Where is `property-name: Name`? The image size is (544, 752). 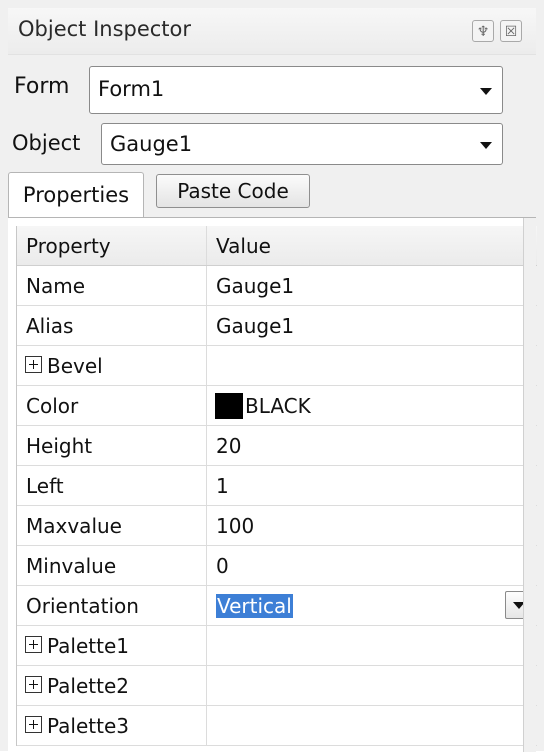
property-name: Name is located at coordinates (56, 286).